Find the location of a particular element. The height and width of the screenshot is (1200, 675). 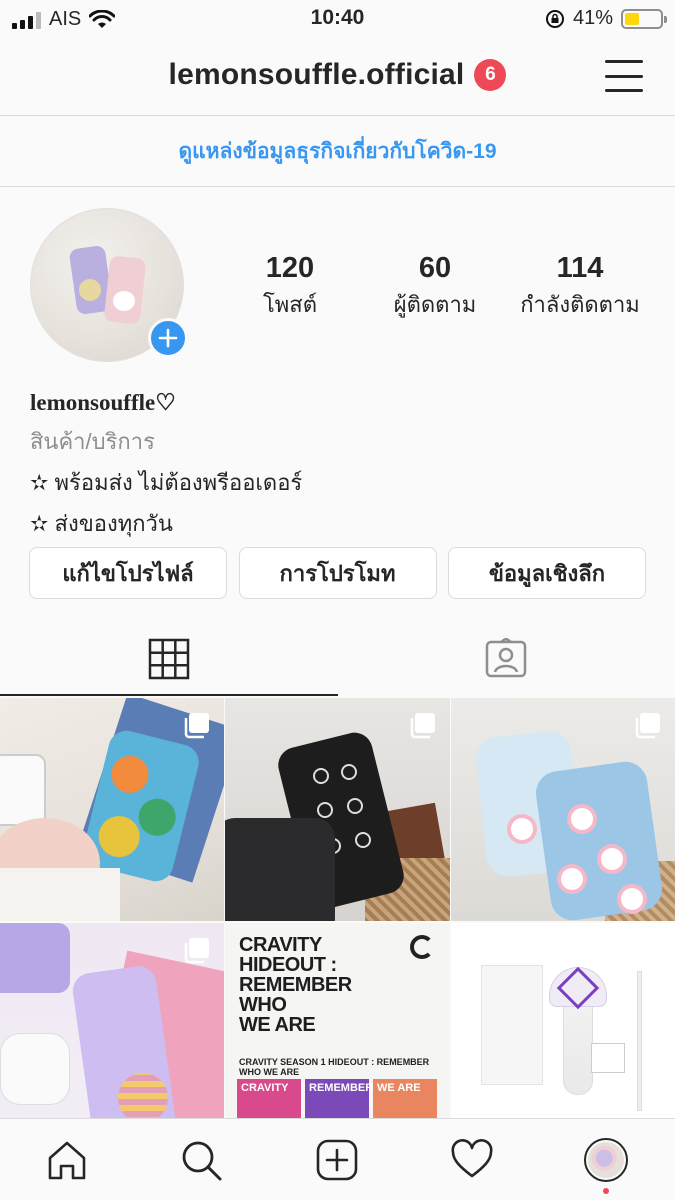

nav-activity is located at coordinates (472, 1160).